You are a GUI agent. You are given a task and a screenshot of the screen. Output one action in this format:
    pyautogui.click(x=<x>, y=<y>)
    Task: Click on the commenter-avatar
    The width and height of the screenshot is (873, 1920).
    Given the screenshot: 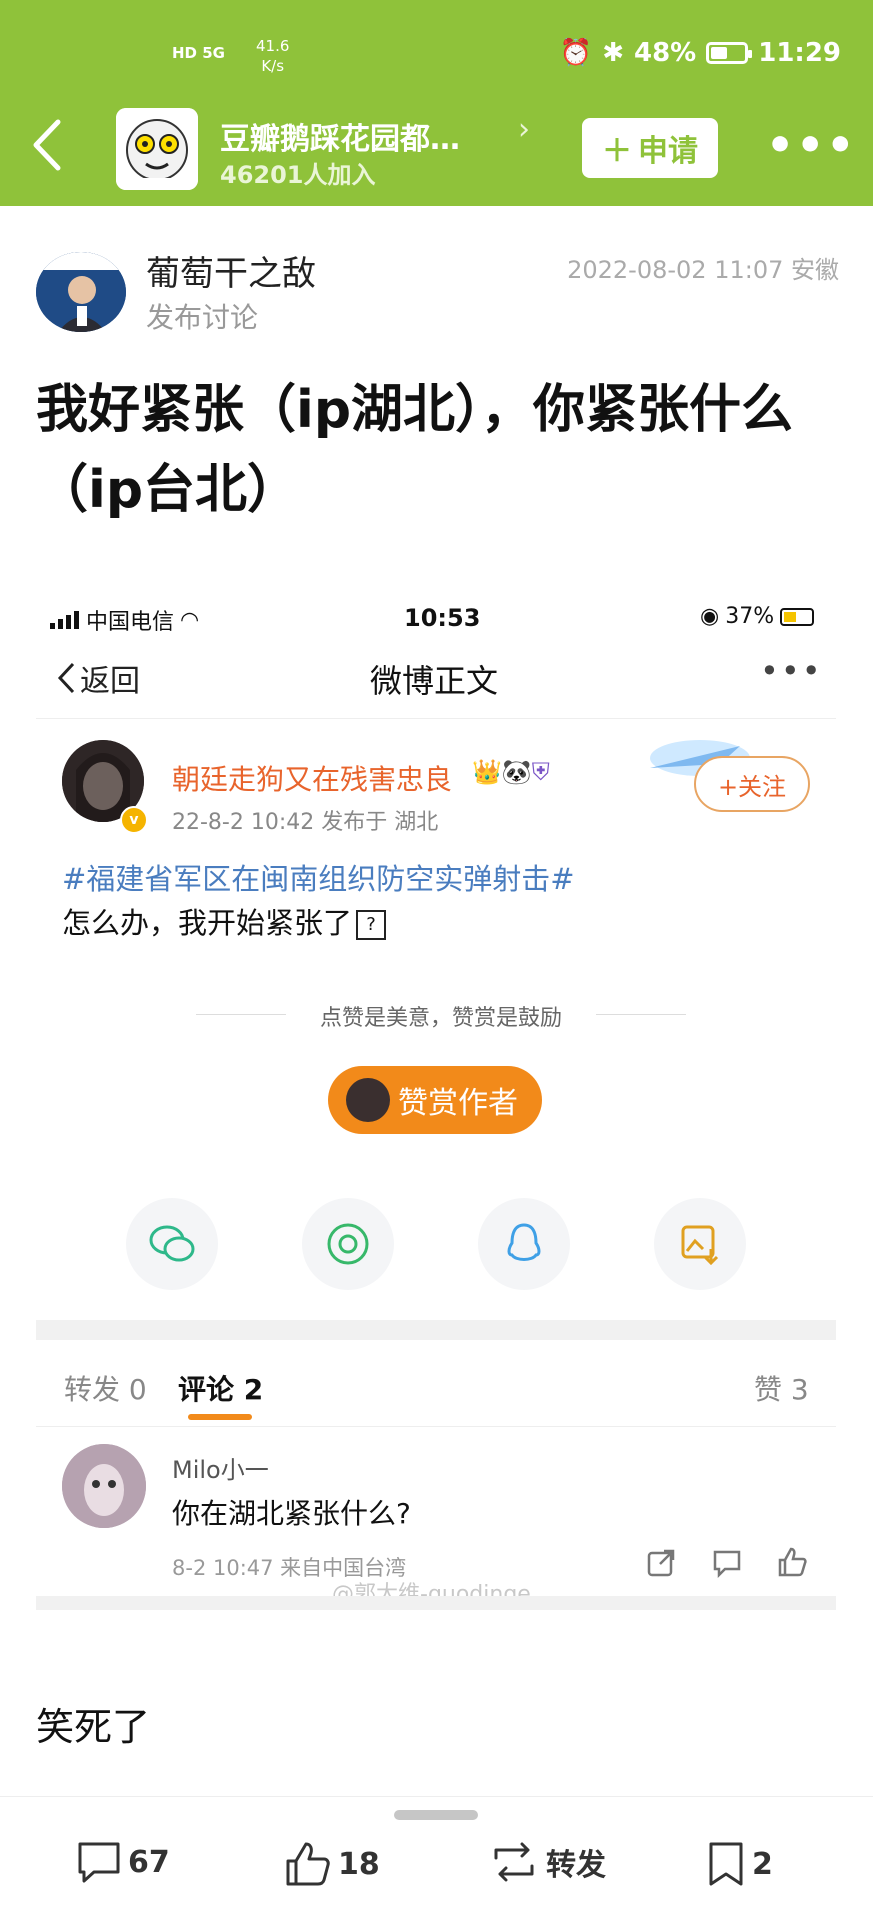 What is the action you would take?
    pyautogui.click(x=104, y=1486)
    